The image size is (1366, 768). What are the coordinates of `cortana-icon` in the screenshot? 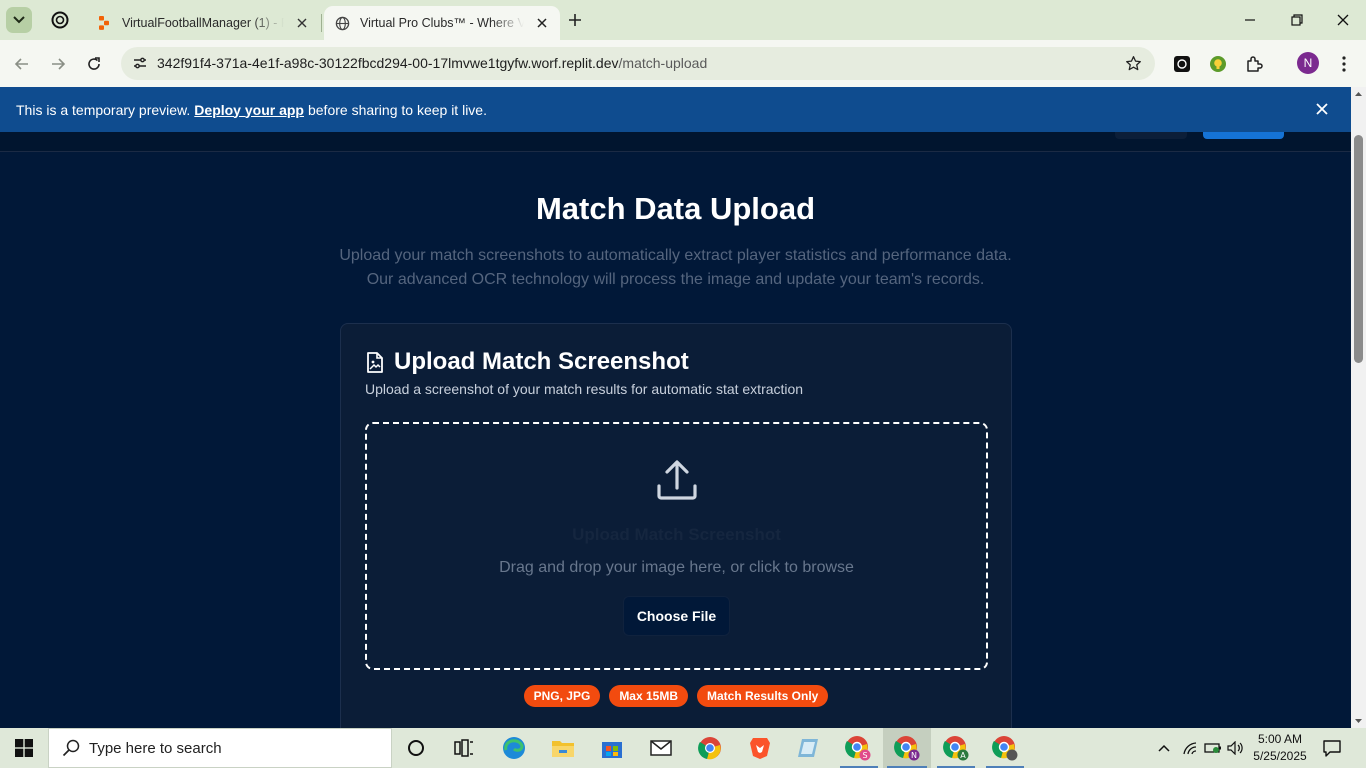 It's located at (416, 748).